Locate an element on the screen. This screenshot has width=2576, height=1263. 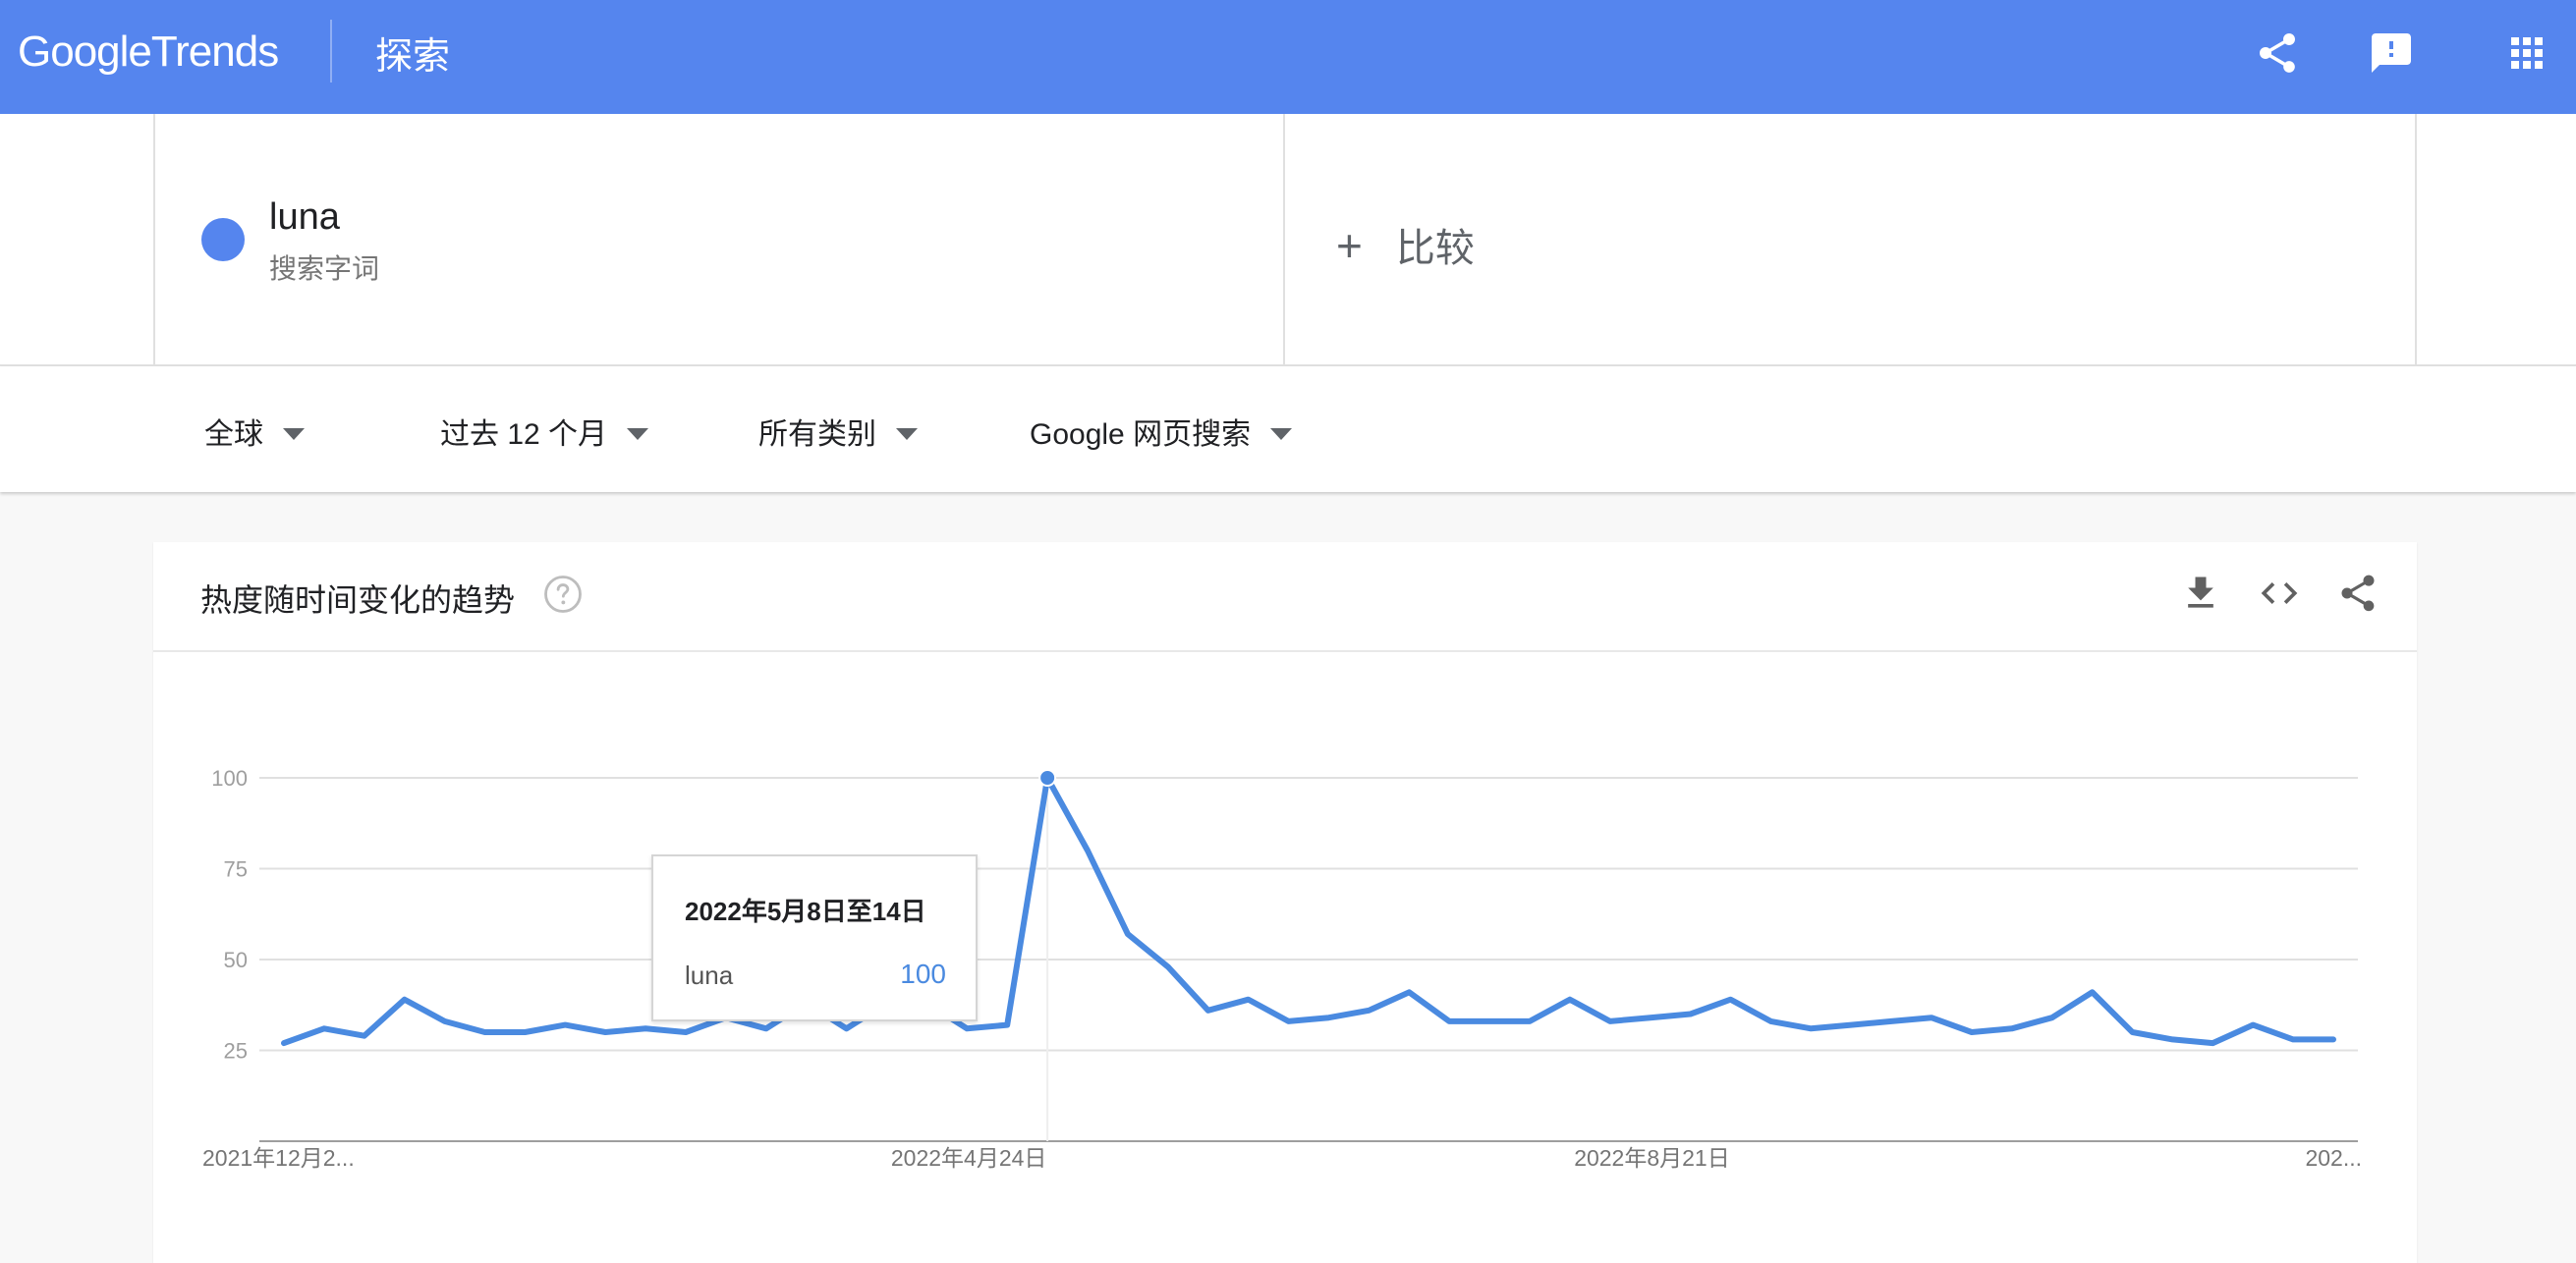
feedback-icon is located at coordinates (2391, 53).